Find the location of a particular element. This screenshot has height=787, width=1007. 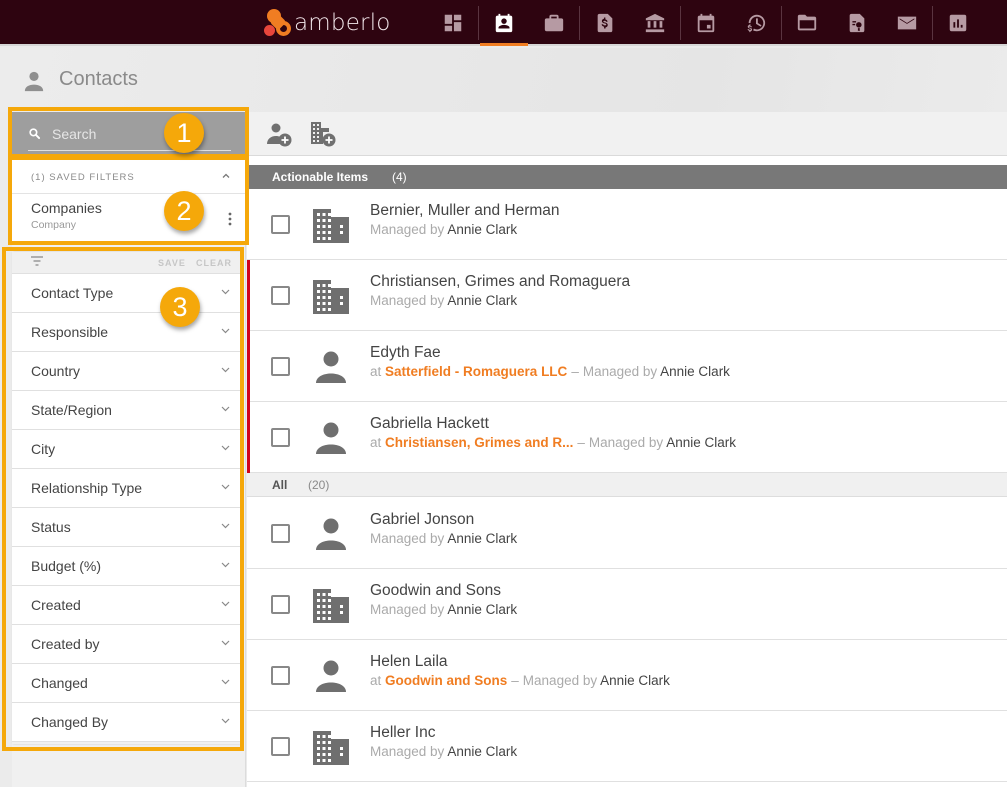

filter-row: Budget (%) is located at coordinates (126, 566).